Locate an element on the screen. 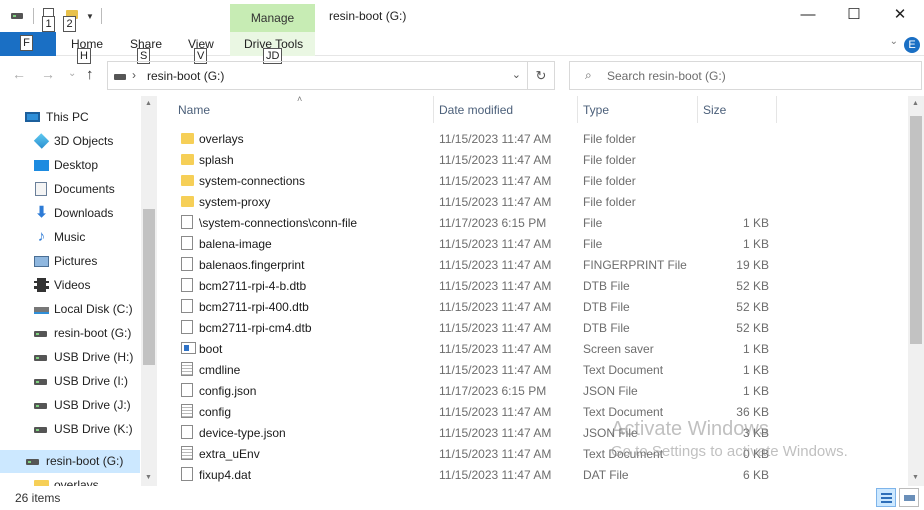  forward-button: → is located at coordinates (48, 74).